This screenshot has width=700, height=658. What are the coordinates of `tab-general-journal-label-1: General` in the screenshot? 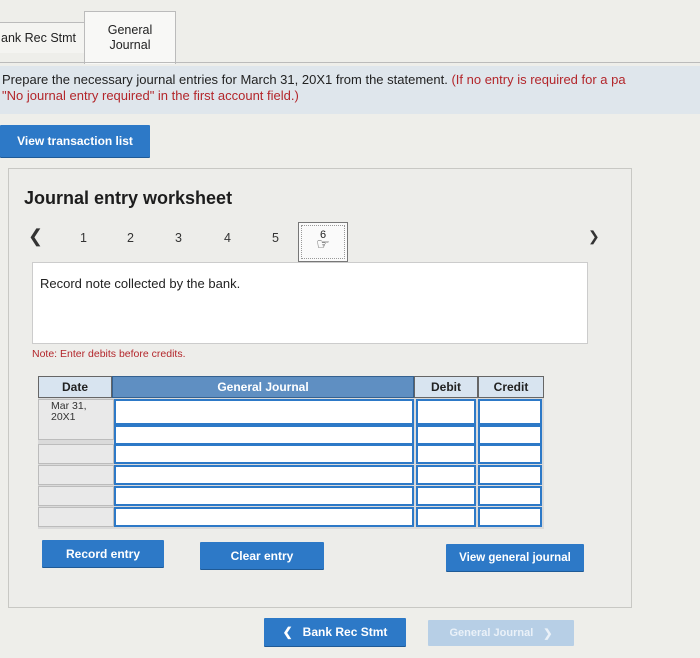 It's located at (130, 30).